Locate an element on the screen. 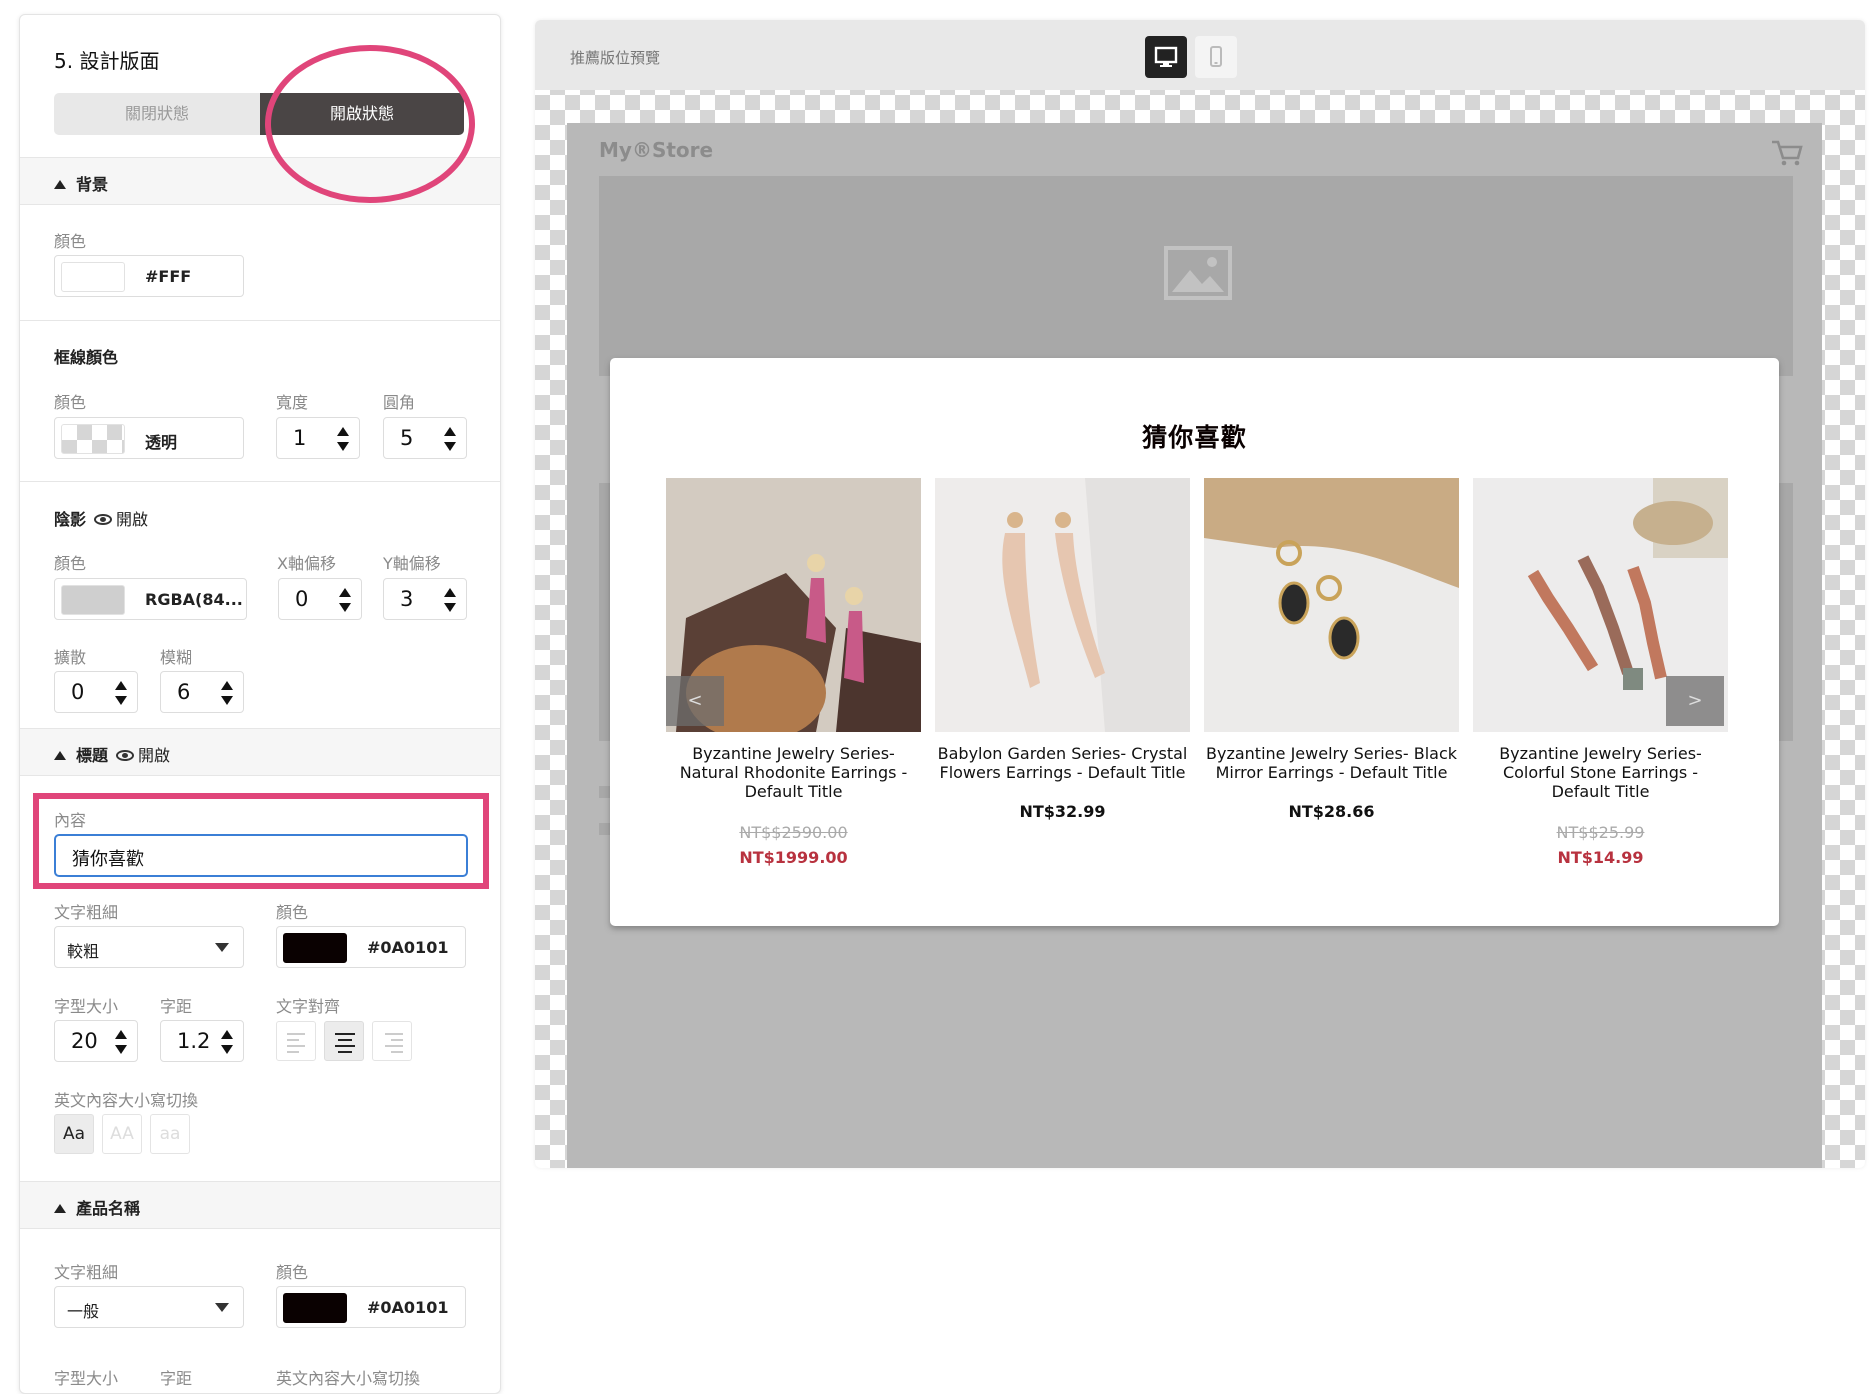 The height and width of the screenshot is (1394, 1870). shadow-y-stepper: 3 is located at coordinates (425, 599).